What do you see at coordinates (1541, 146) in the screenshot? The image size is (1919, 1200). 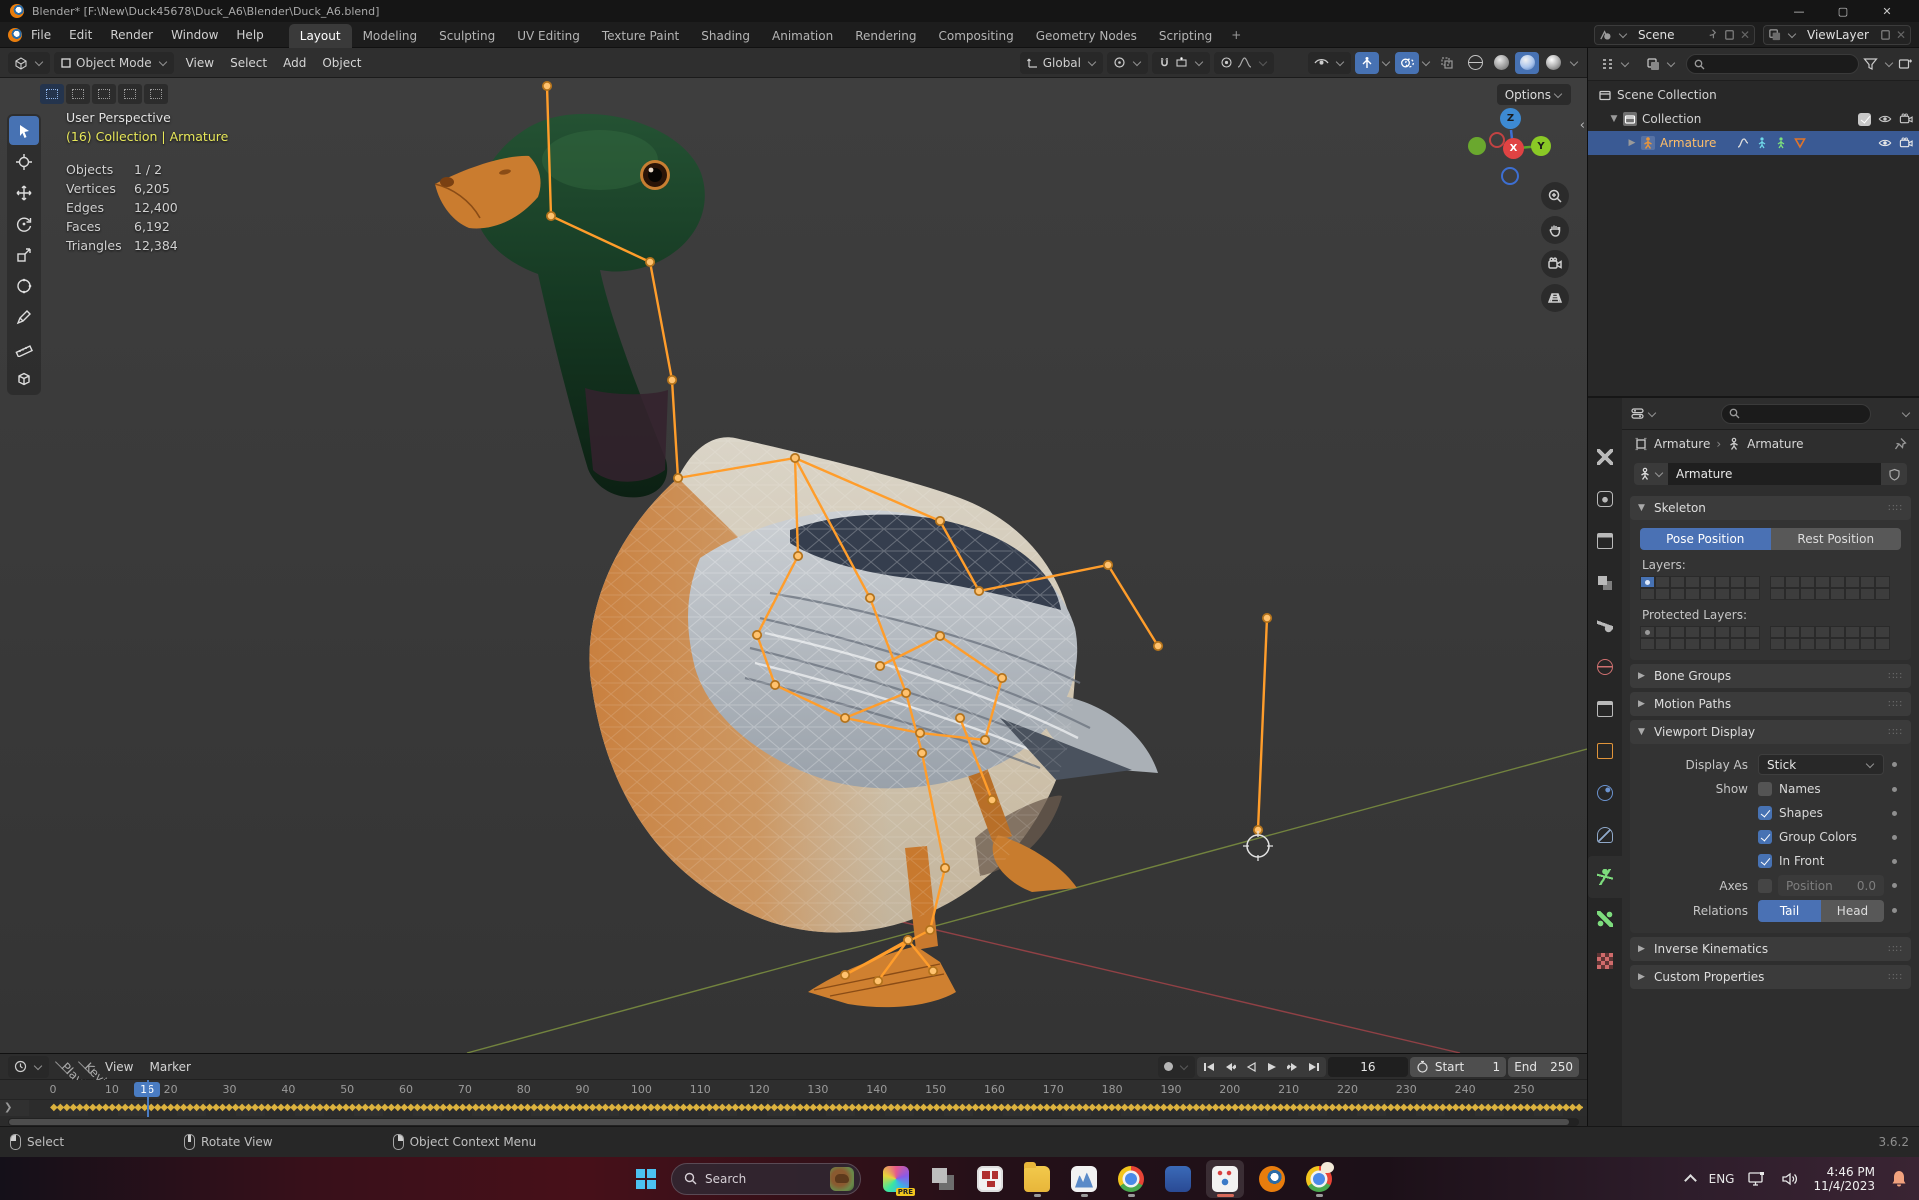 I see `gizmo-y-axis: Y` at bounding box center [1541, 146].